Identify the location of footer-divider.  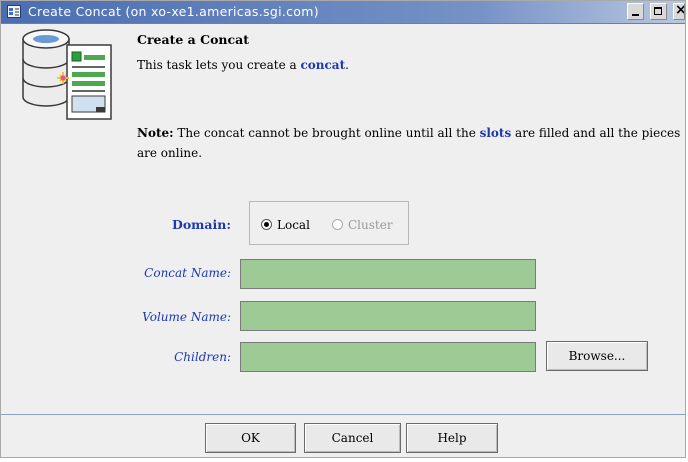
(343, 414).